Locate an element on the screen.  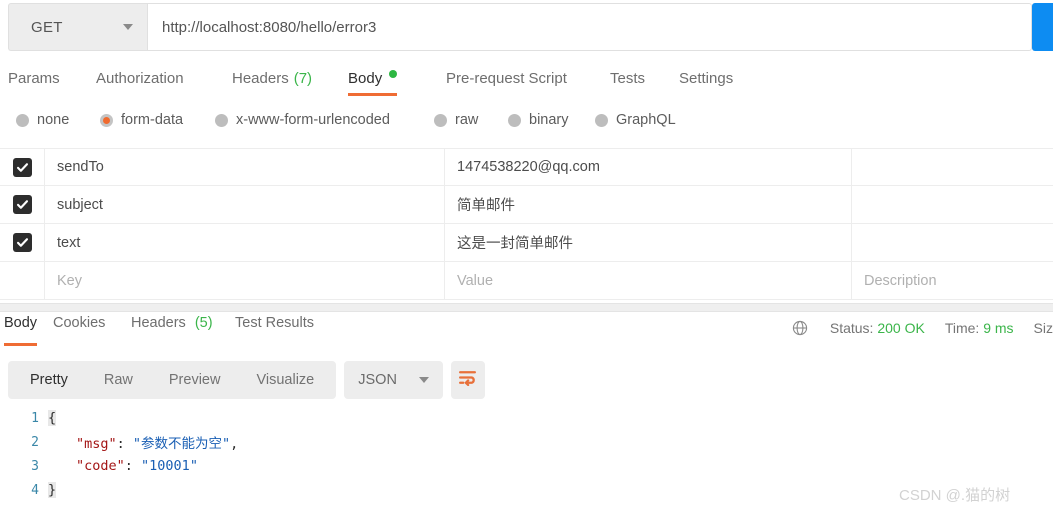
tab-params: Params is located at coordinates (34, 82).